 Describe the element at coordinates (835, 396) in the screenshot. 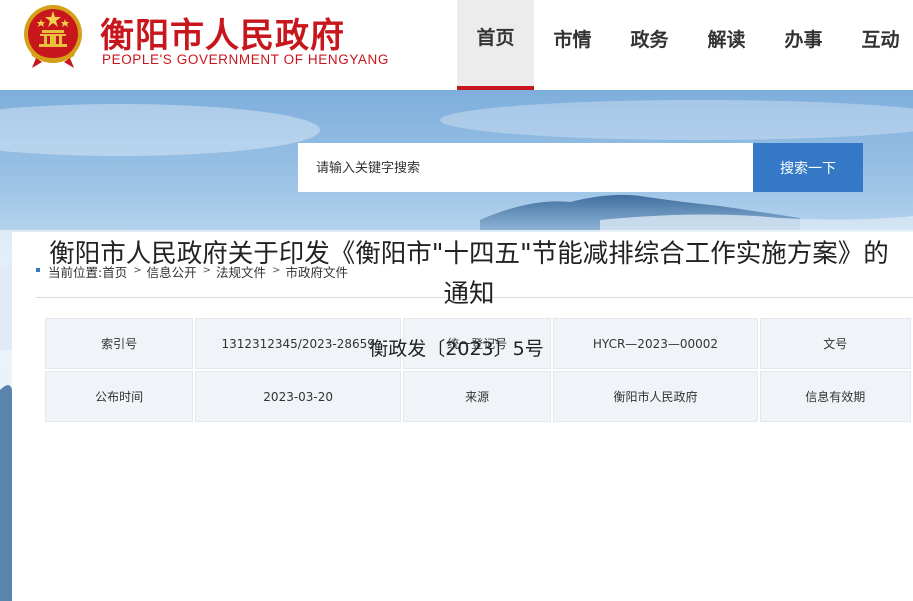

I see `validity-label: 信息有效期` at that location.